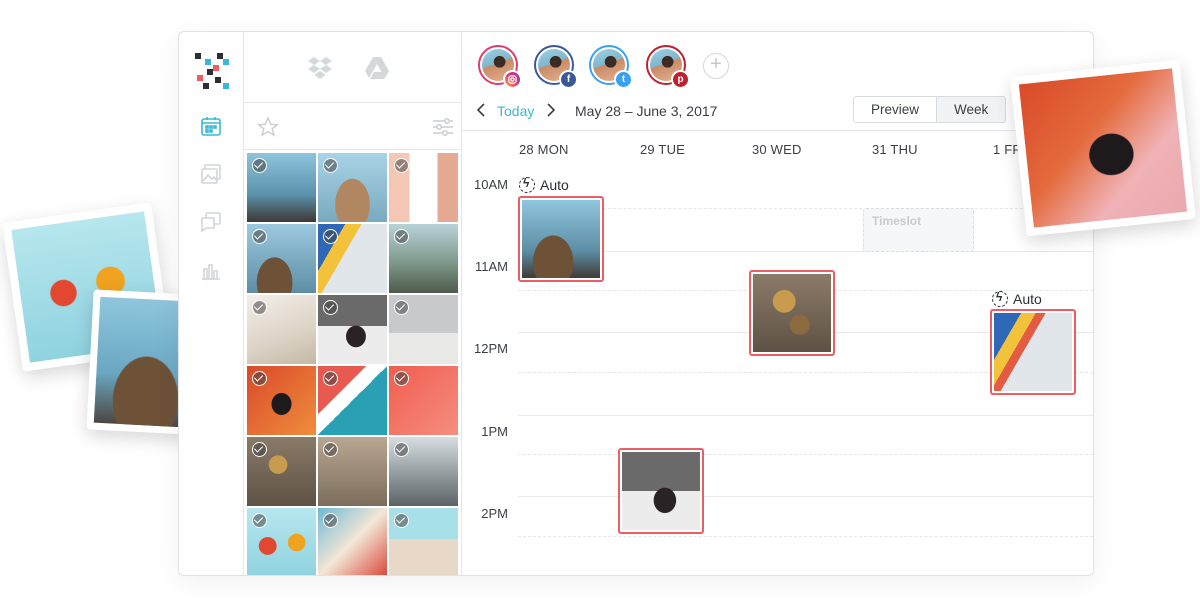 Image resolution: width=1200 pixels, height=606 pixels. I want to click on gallery-nav-button, so click(211, 174).